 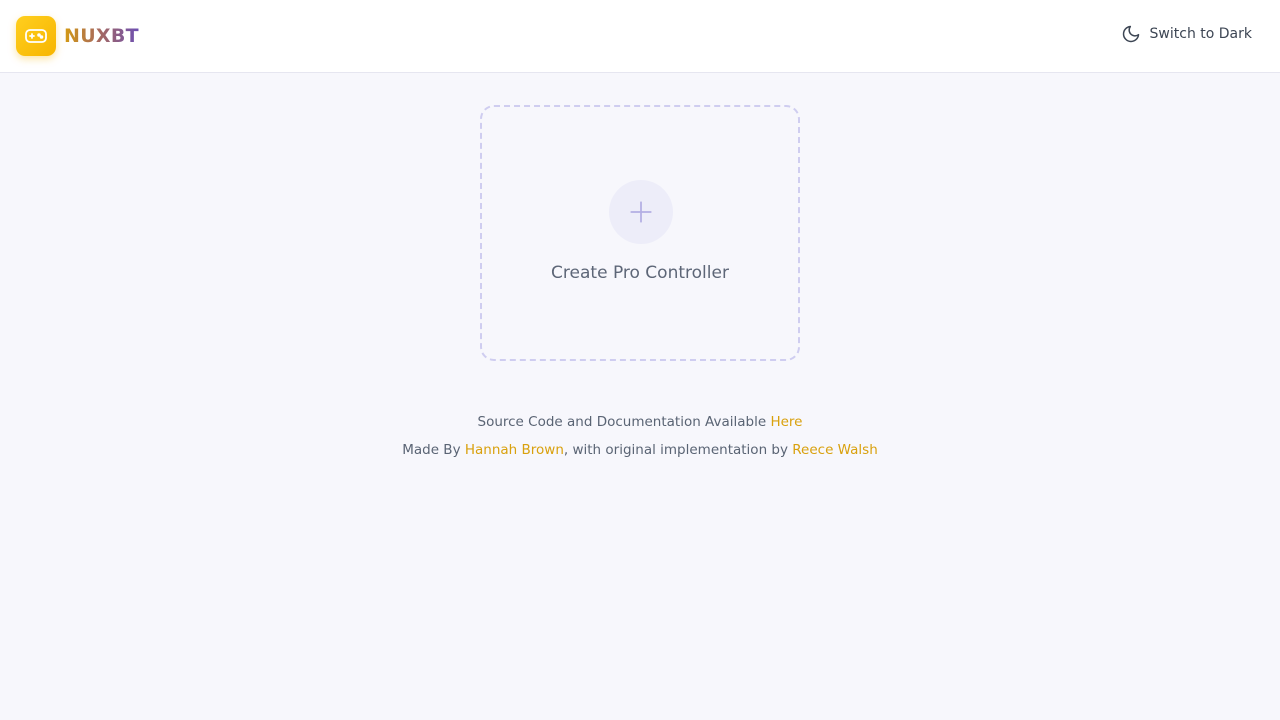 I want to click on gamepad-icon, so click(x=36, y=36).